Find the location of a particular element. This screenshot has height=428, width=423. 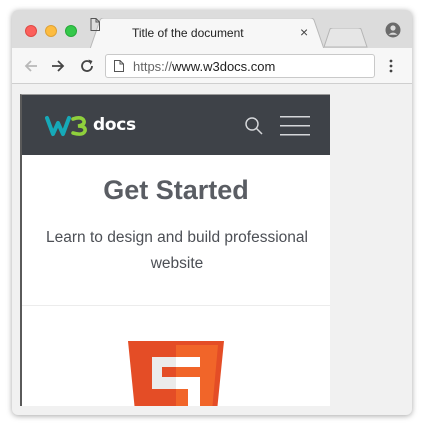

forward-arrow-icon is located at coordinates (58, 66).